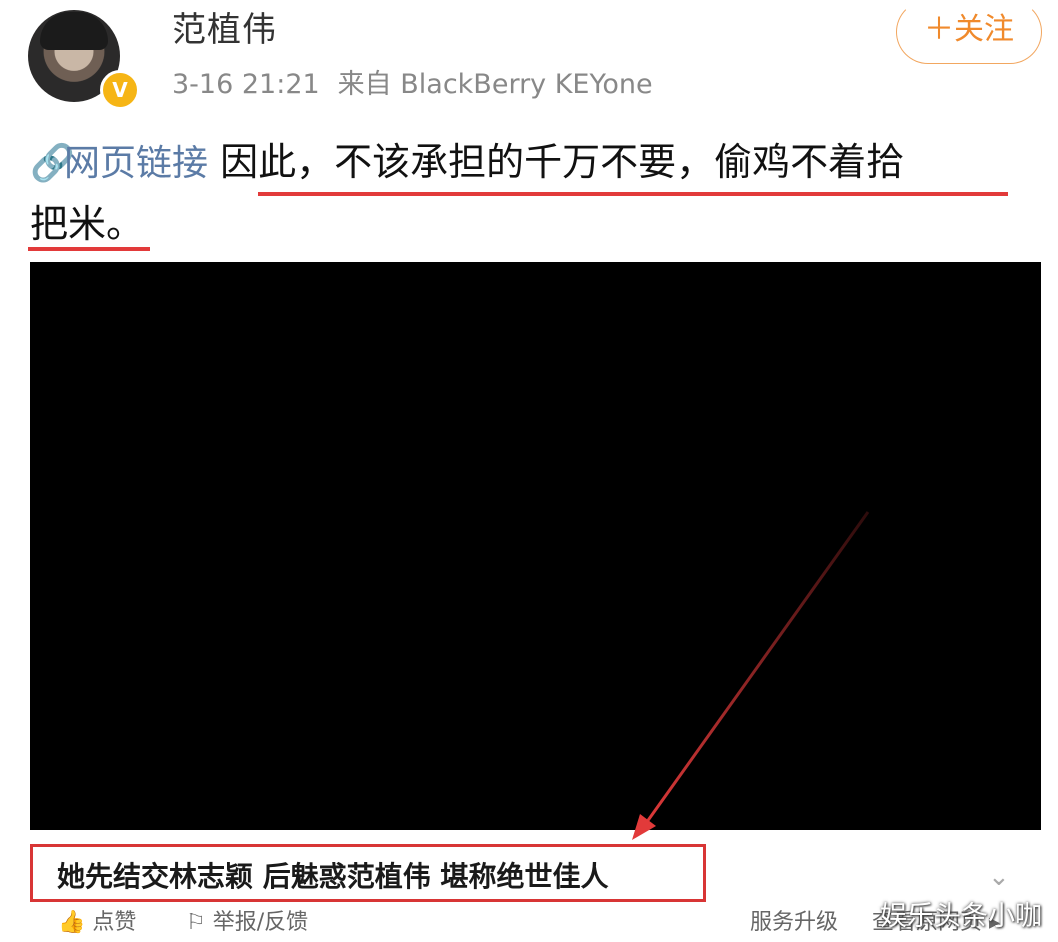 This screenshot has width=1058, height=942. What do you see at coordinates (333, 876) in the screenshot?
I see `card-caption: 她先结交林志颖 后魅惑范植伟 堪称绝世佳人` at bounding box center [333, 876].